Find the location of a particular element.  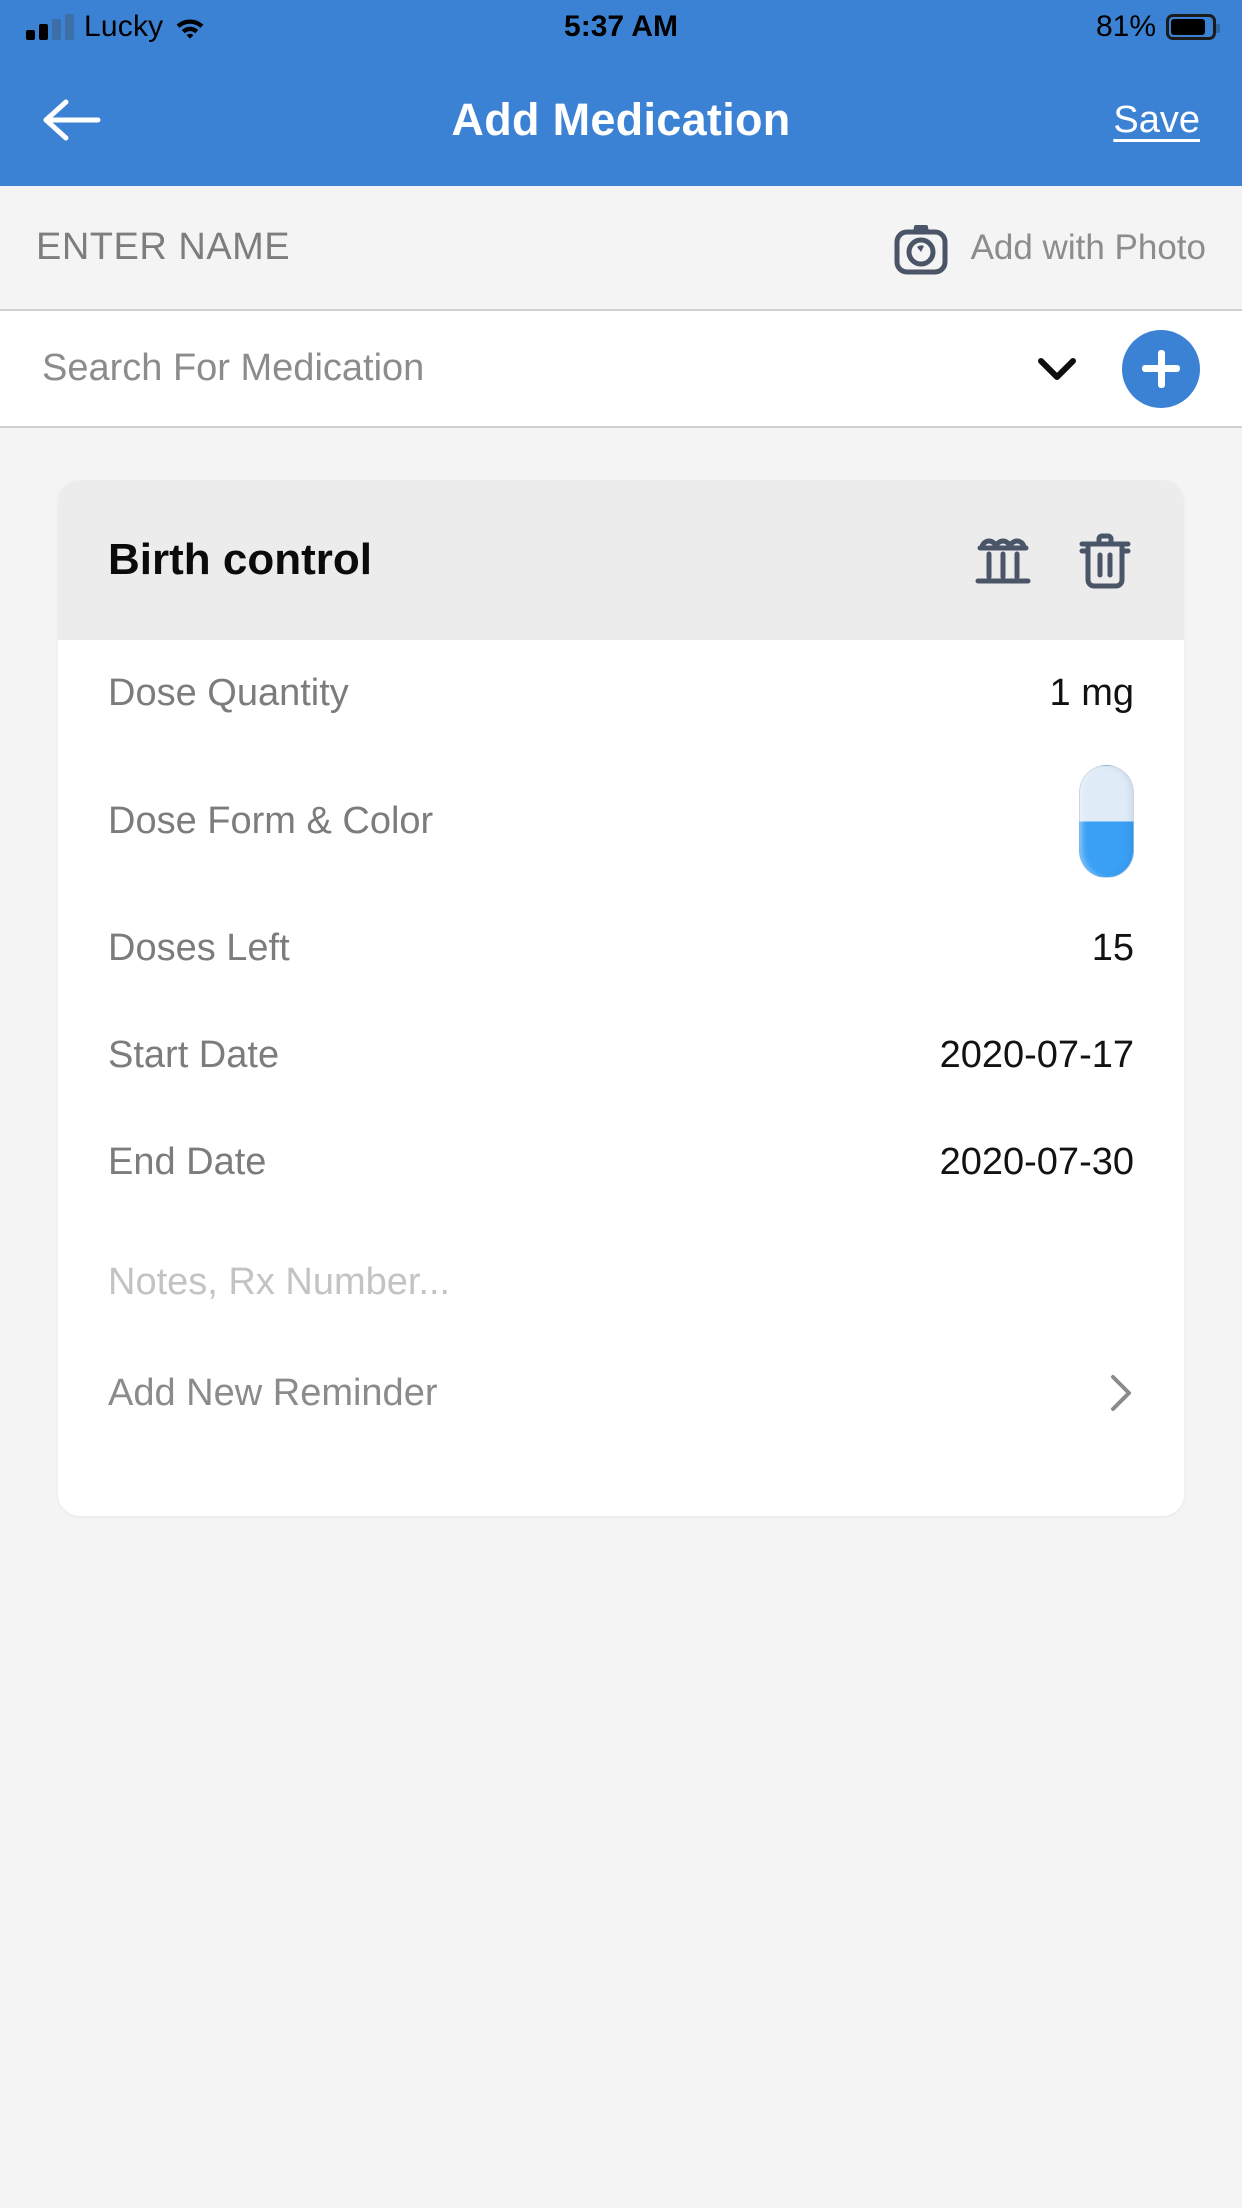

wifi-icon is located at coordinates (190, 27).